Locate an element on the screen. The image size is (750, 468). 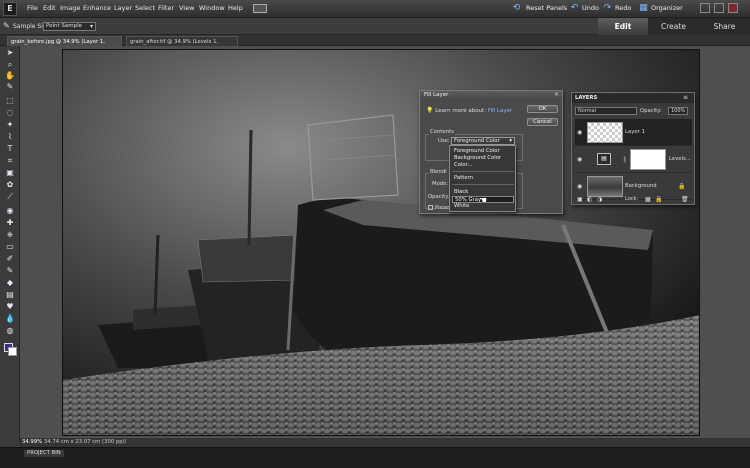
recompose-tool-icon: ▣ is located at coordinates (10, 173).